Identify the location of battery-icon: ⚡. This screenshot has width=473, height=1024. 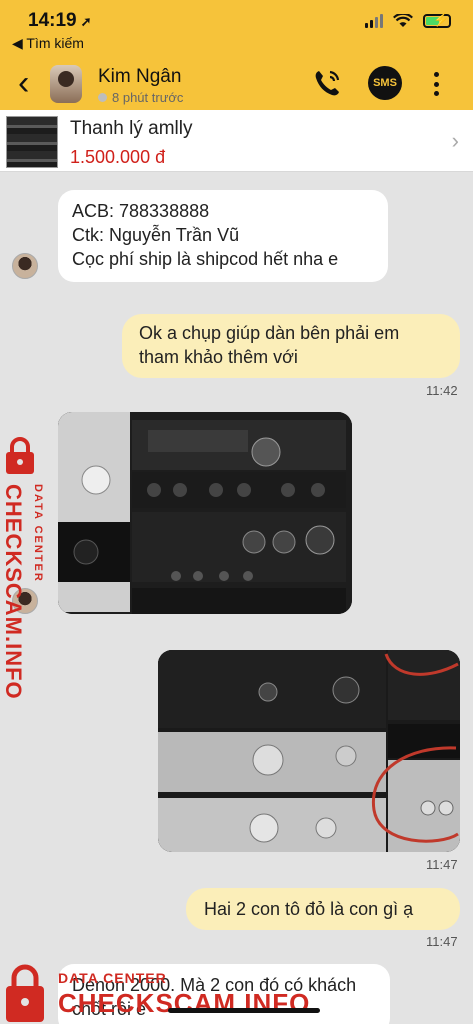
(437, 20).